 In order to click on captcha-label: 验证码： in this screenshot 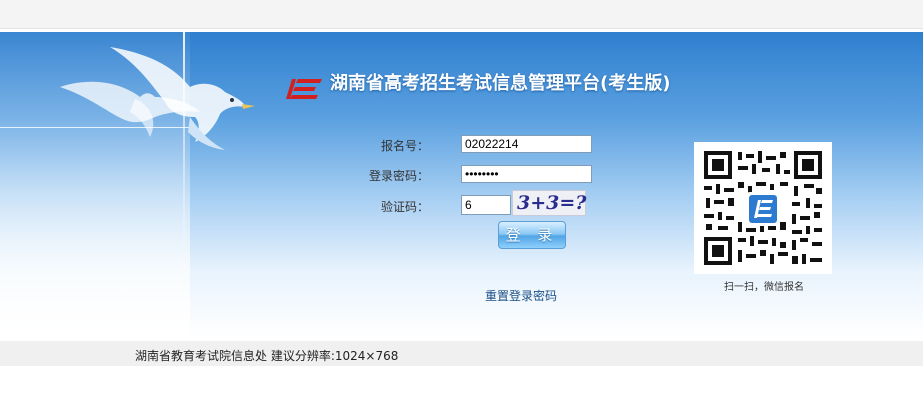, I will do `click(404, 207)`.